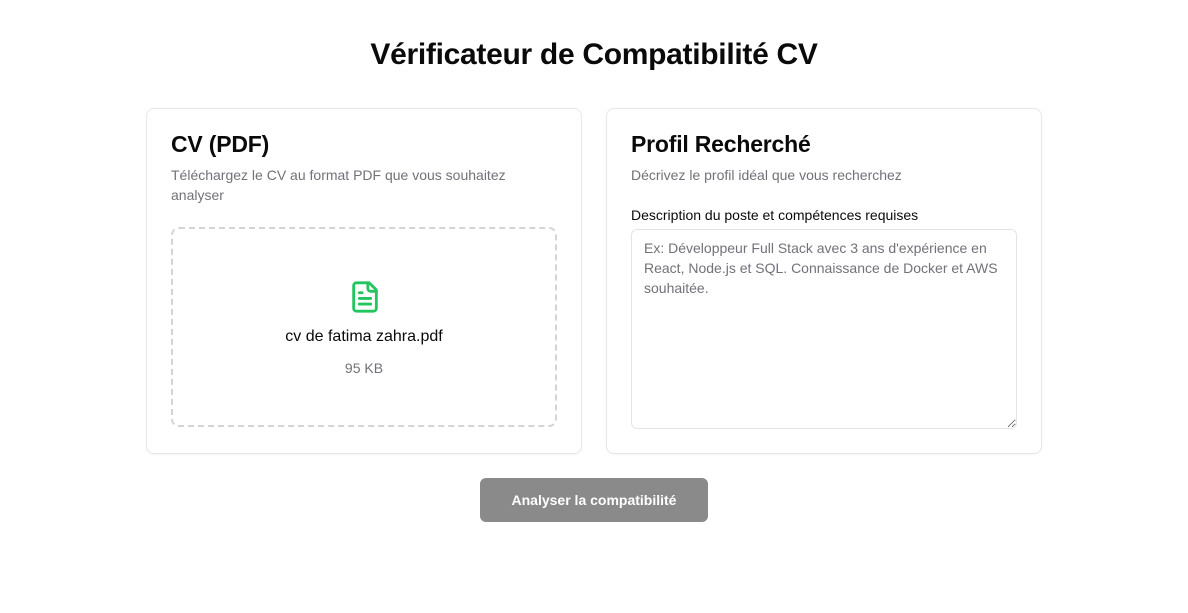 The width and height of the screenshot is (1188, 613). Describe the element at coordinates (594, 54) in the screenshot. I see `page-title: Vérificateur de Compatibilité CV` at that location.